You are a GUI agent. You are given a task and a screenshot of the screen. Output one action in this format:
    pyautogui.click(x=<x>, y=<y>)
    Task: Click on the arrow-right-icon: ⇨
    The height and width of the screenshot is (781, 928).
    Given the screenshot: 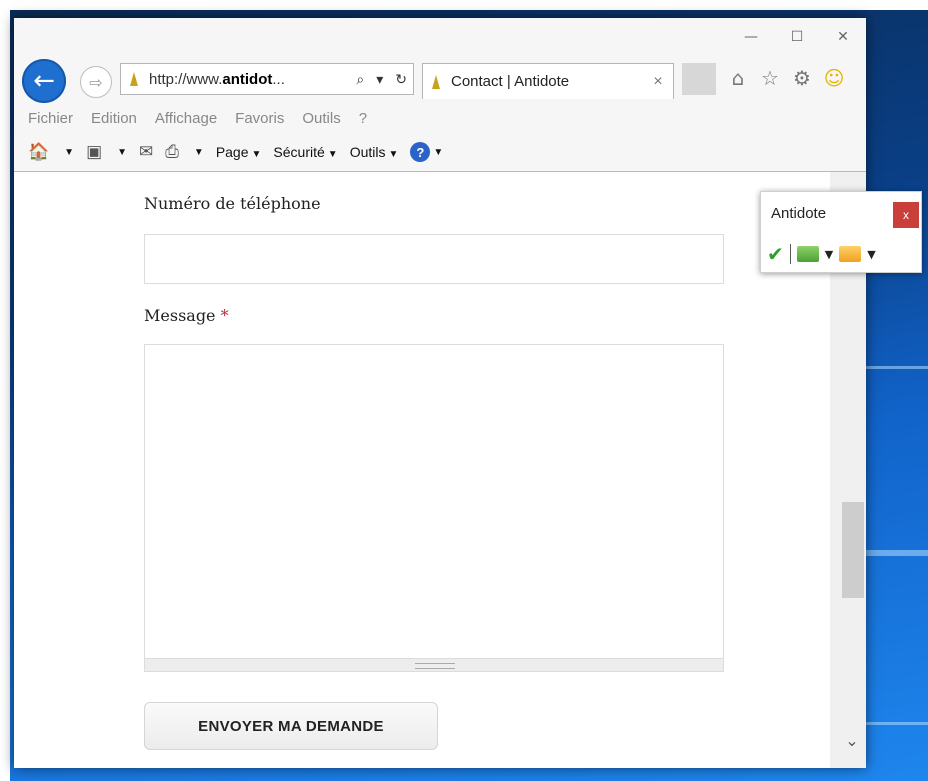 What is the action you would take?
    pyautogui.click(x=96, y=82)
    